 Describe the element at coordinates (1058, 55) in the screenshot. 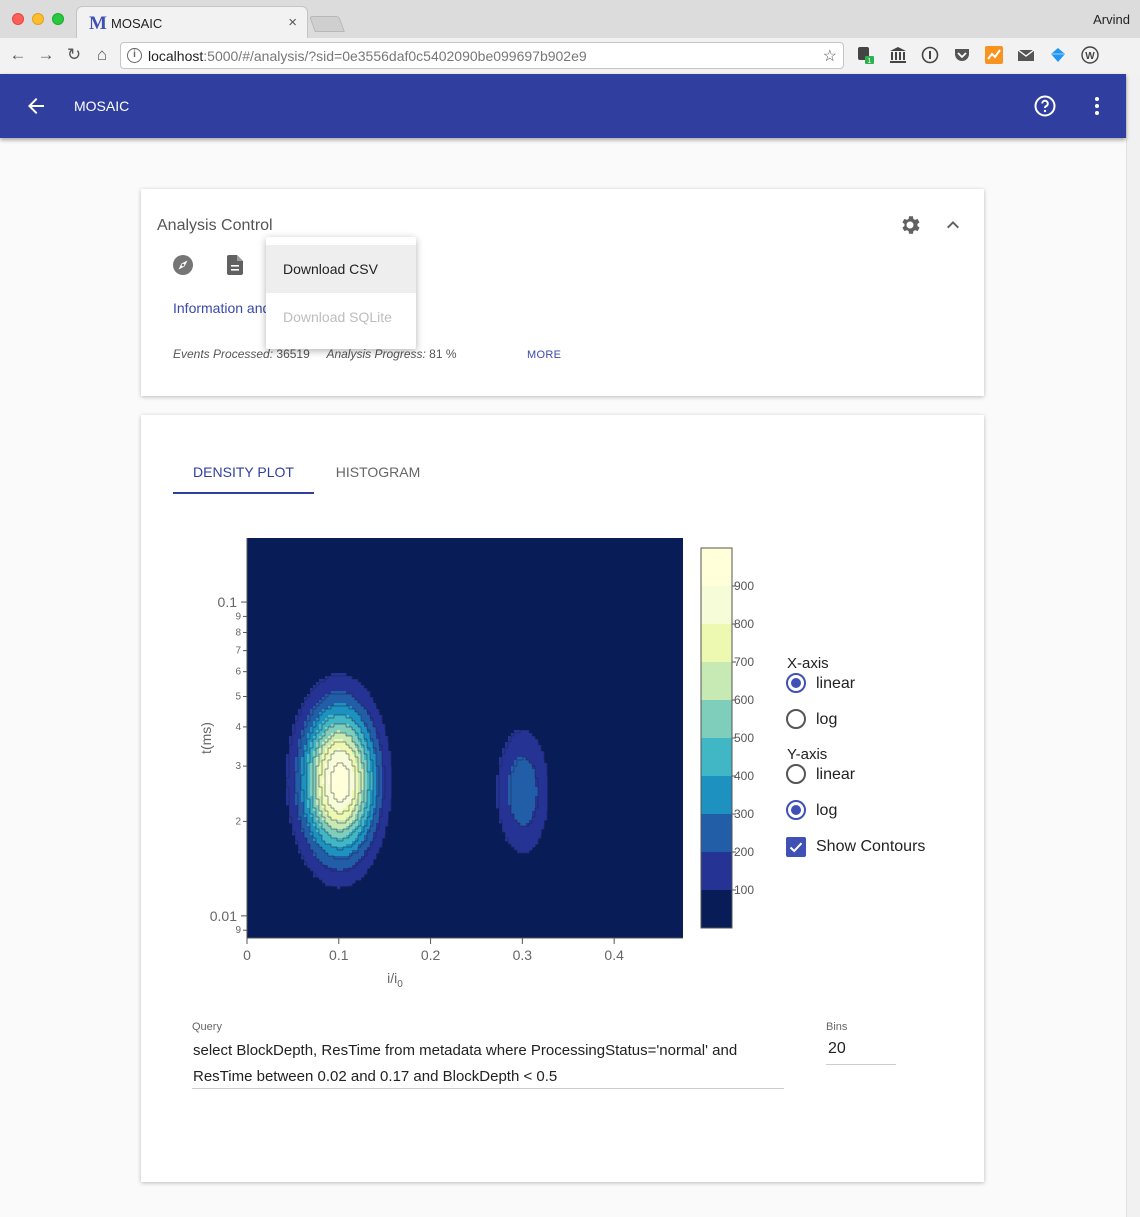

I see `diamond-icon` at that location.